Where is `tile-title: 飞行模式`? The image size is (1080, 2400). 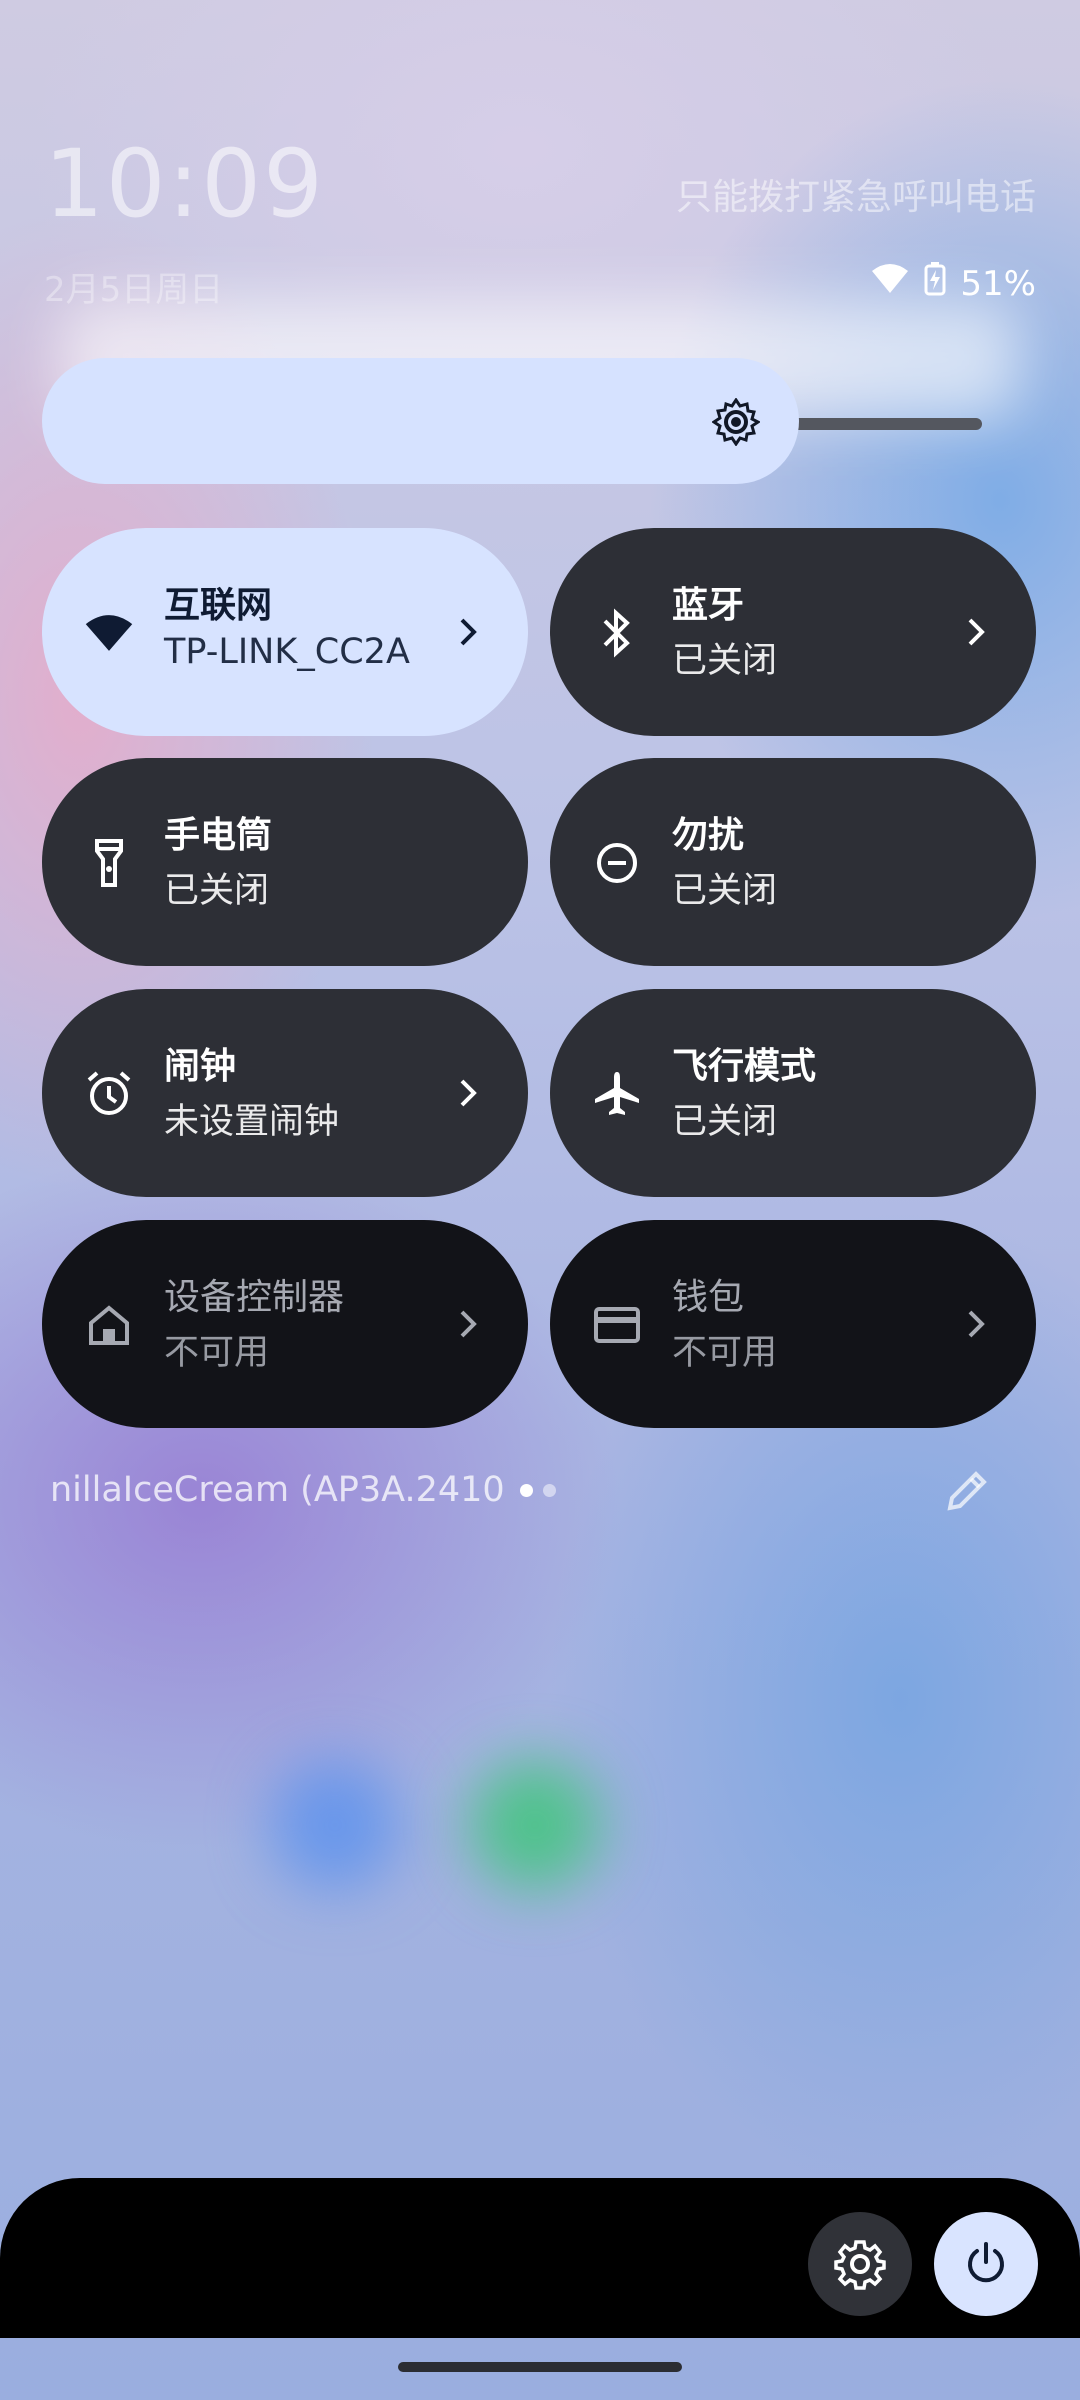
tile-title: 飞行模式 is located at coordinates (744, 1066).